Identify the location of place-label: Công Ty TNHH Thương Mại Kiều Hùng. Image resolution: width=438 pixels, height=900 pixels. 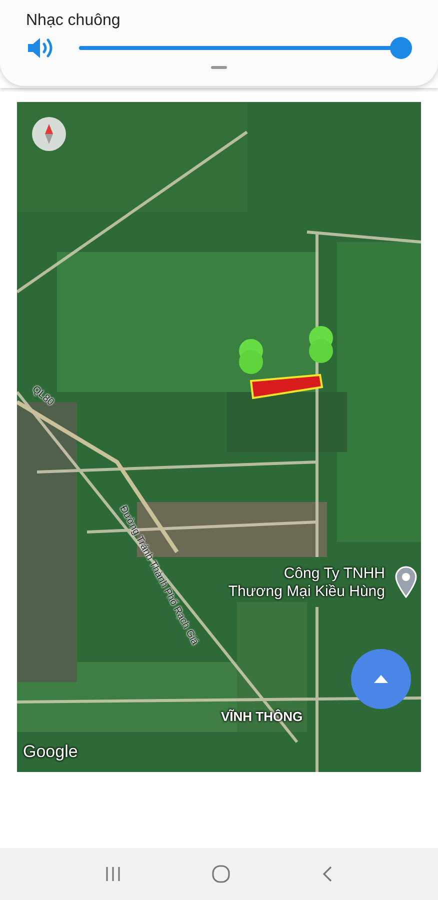
(306, 583).